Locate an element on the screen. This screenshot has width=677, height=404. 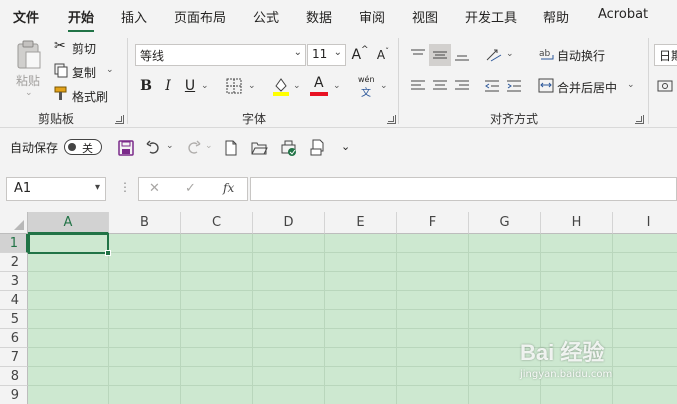
column-header: D is located at coordinates (289, 223).